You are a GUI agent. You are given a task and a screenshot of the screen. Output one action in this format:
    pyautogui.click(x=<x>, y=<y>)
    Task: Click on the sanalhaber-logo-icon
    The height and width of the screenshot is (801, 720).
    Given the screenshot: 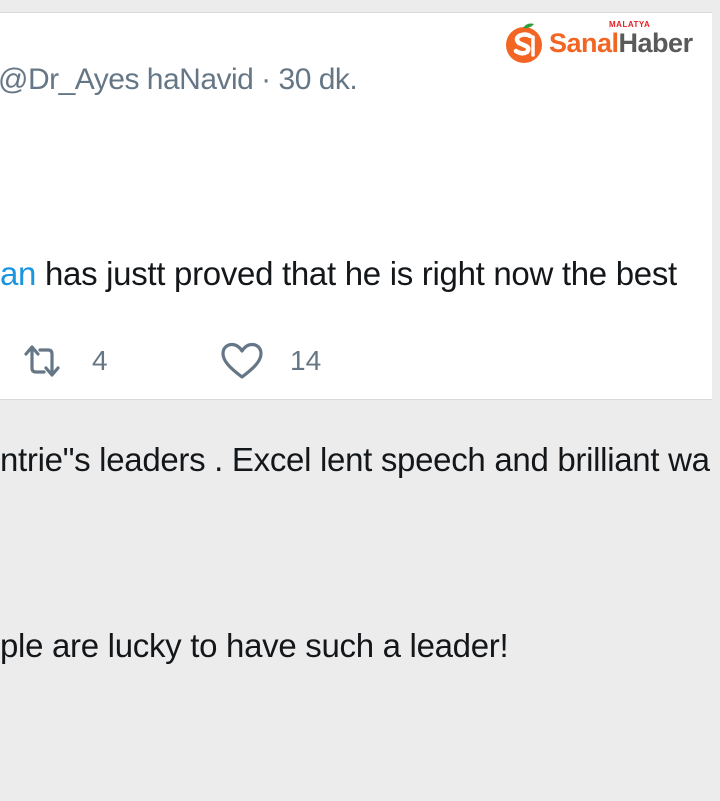 What is the action you would take?
    pyautogui.click(x=524, y=43)
    